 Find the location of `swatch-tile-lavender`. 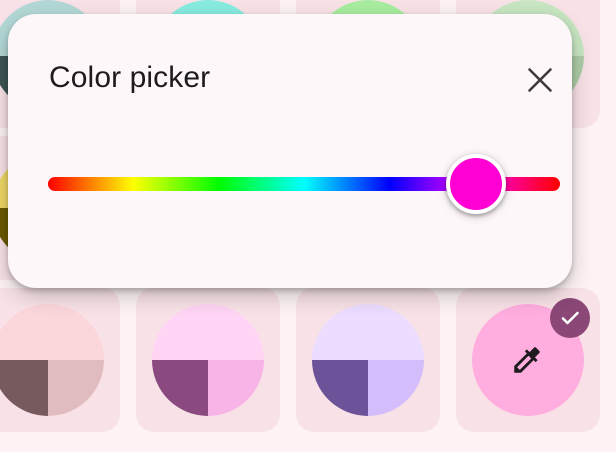

swatch-tile-lavender is located at coordinates (368, 360).